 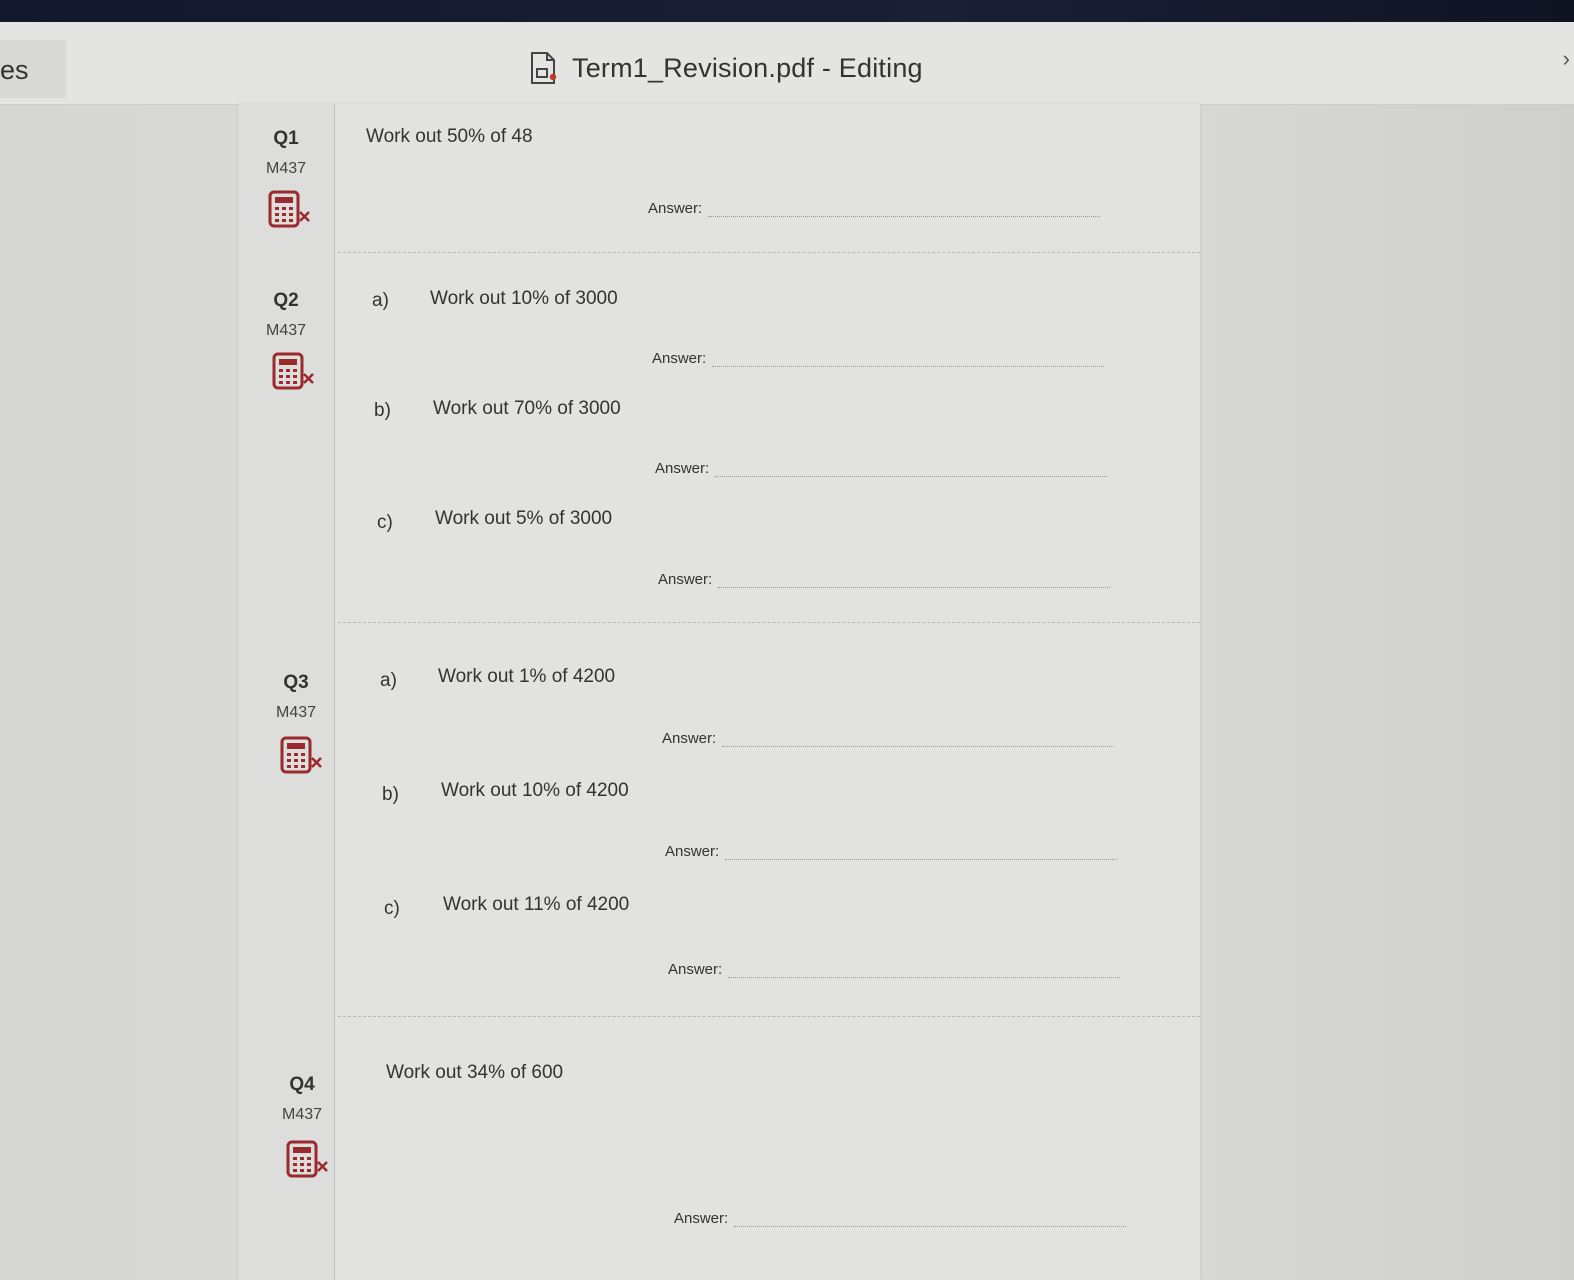 I want to click on document-title: Term1_Revision.pdf - Editing, so click(x=725, y=68).